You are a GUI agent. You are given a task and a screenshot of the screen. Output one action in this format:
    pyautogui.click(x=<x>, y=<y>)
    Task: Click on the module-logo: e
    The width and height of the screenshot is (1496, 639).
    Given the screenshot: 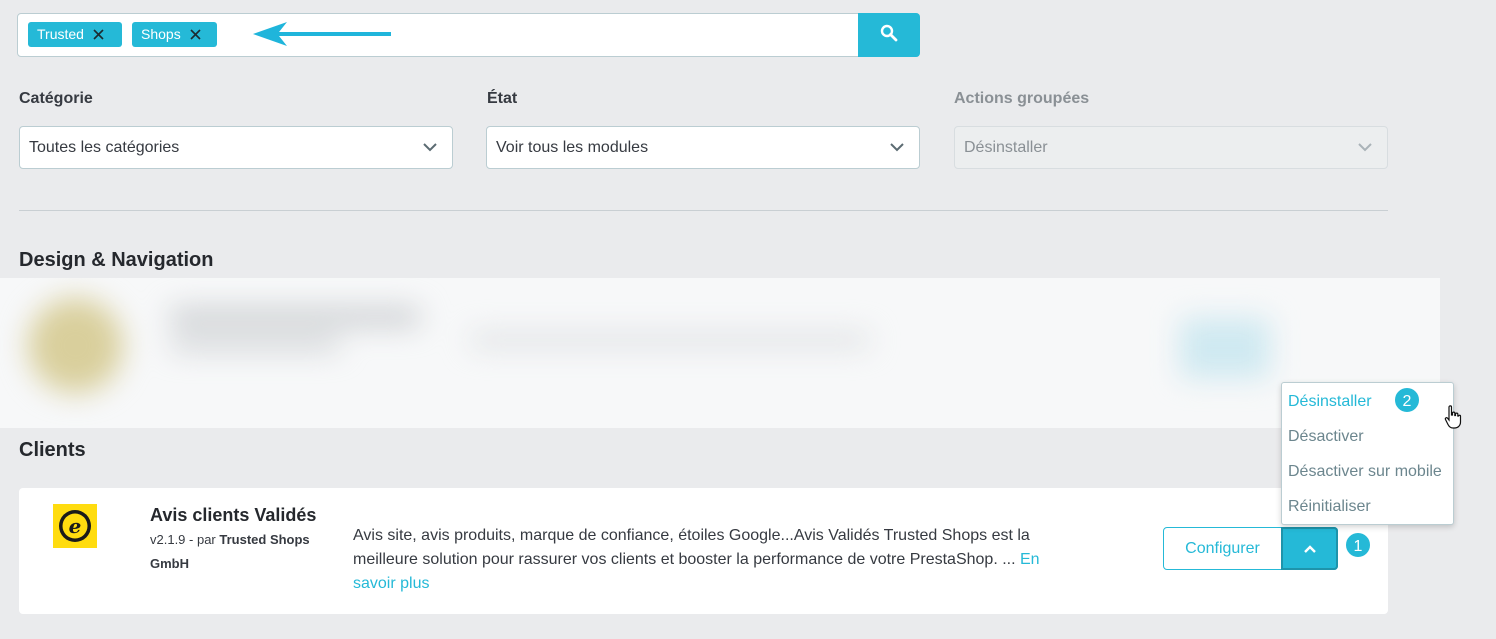 What is the action you would take?
    pyautogui.click(x=75, y=526)
    